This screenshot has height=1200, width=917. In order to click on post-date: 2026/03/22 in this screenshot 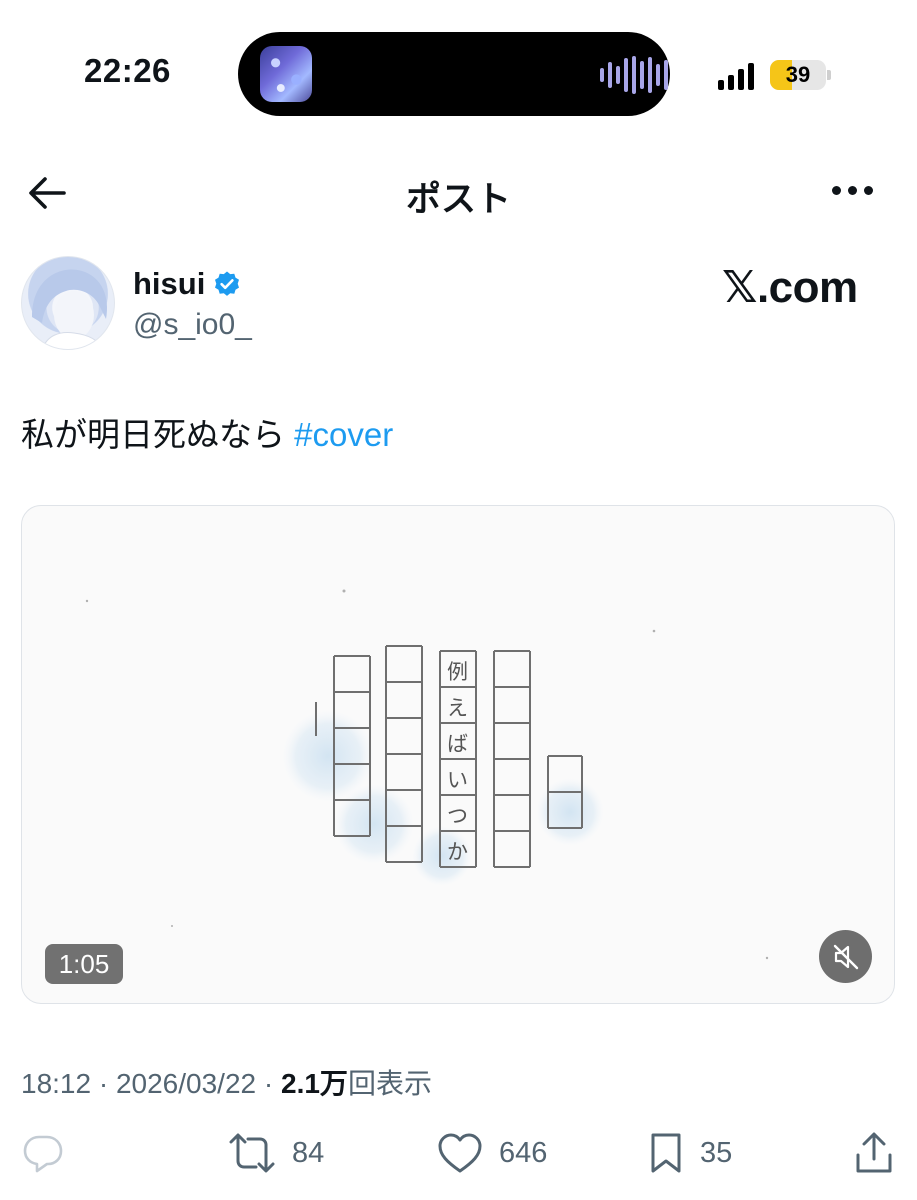, I will do `click(186, 1083)`.